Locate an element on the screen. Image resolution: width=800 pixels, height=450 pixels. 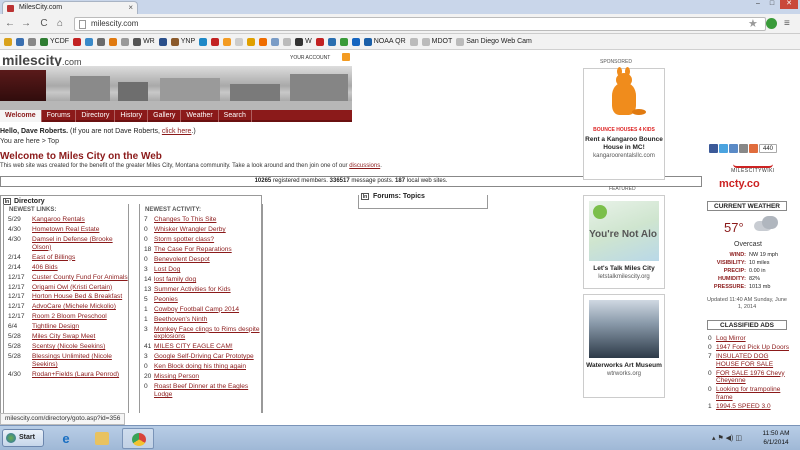
topic-title: Peonies is located at coordinates (166, 300).